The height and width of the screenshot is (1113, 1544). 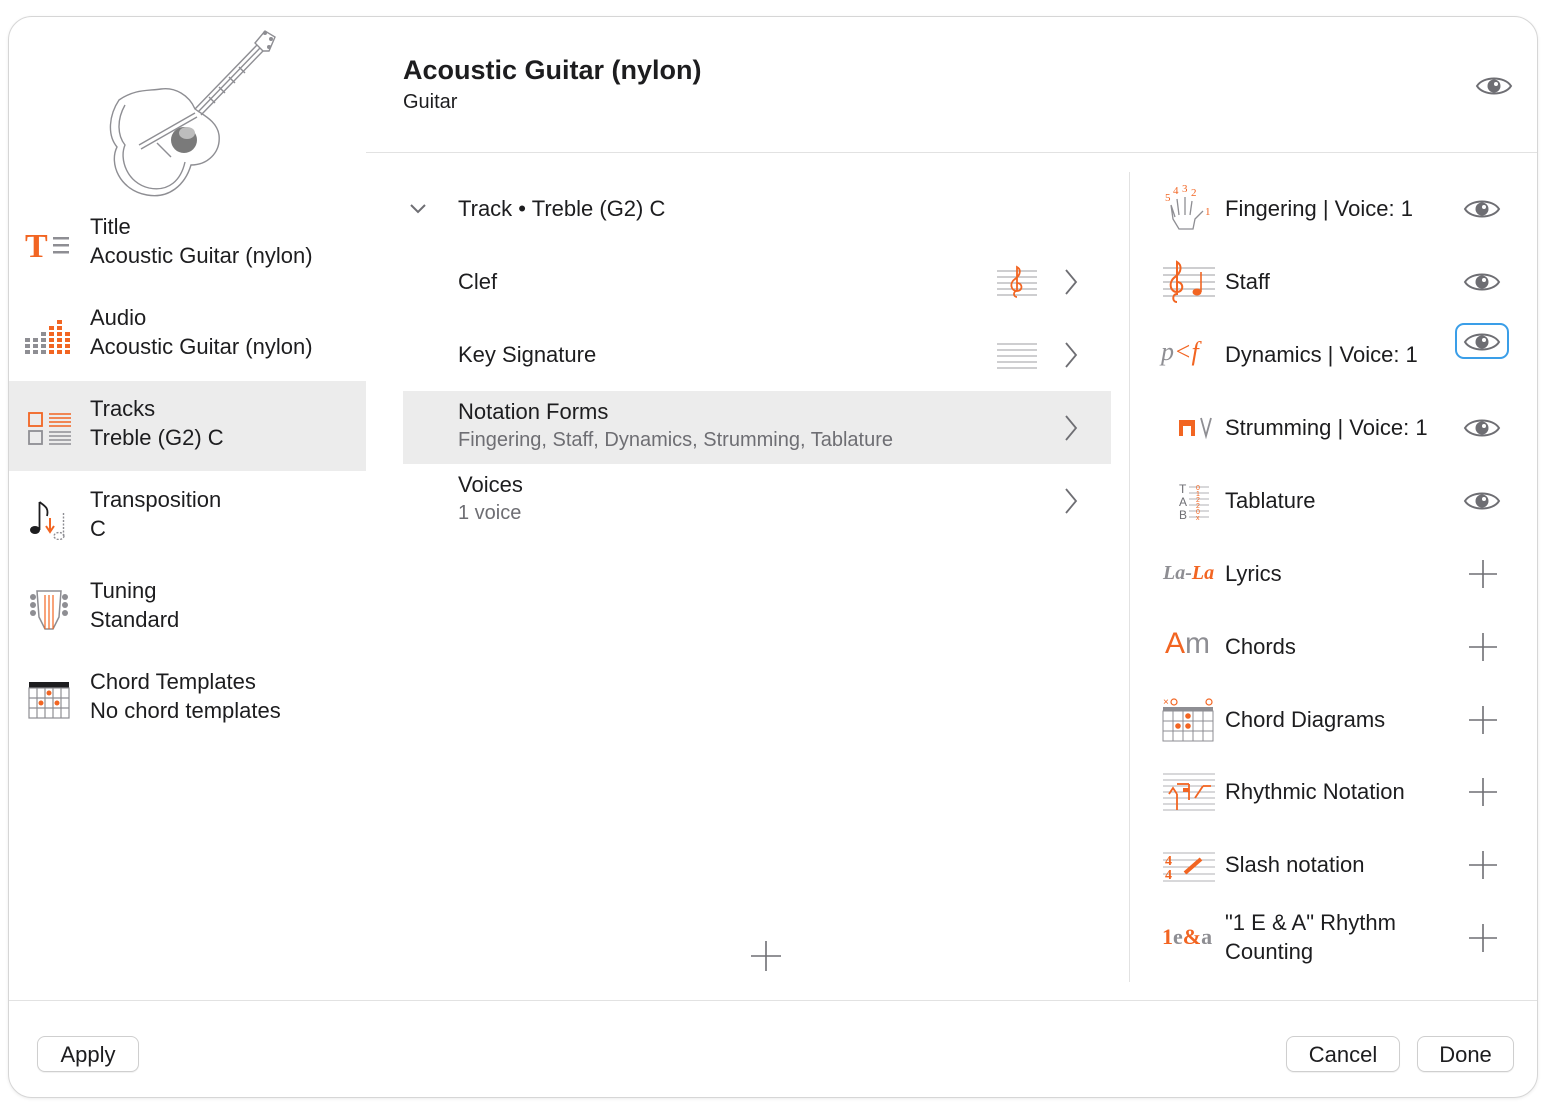 I want to click on audio-meter-icon, so click(x=47, y=337).